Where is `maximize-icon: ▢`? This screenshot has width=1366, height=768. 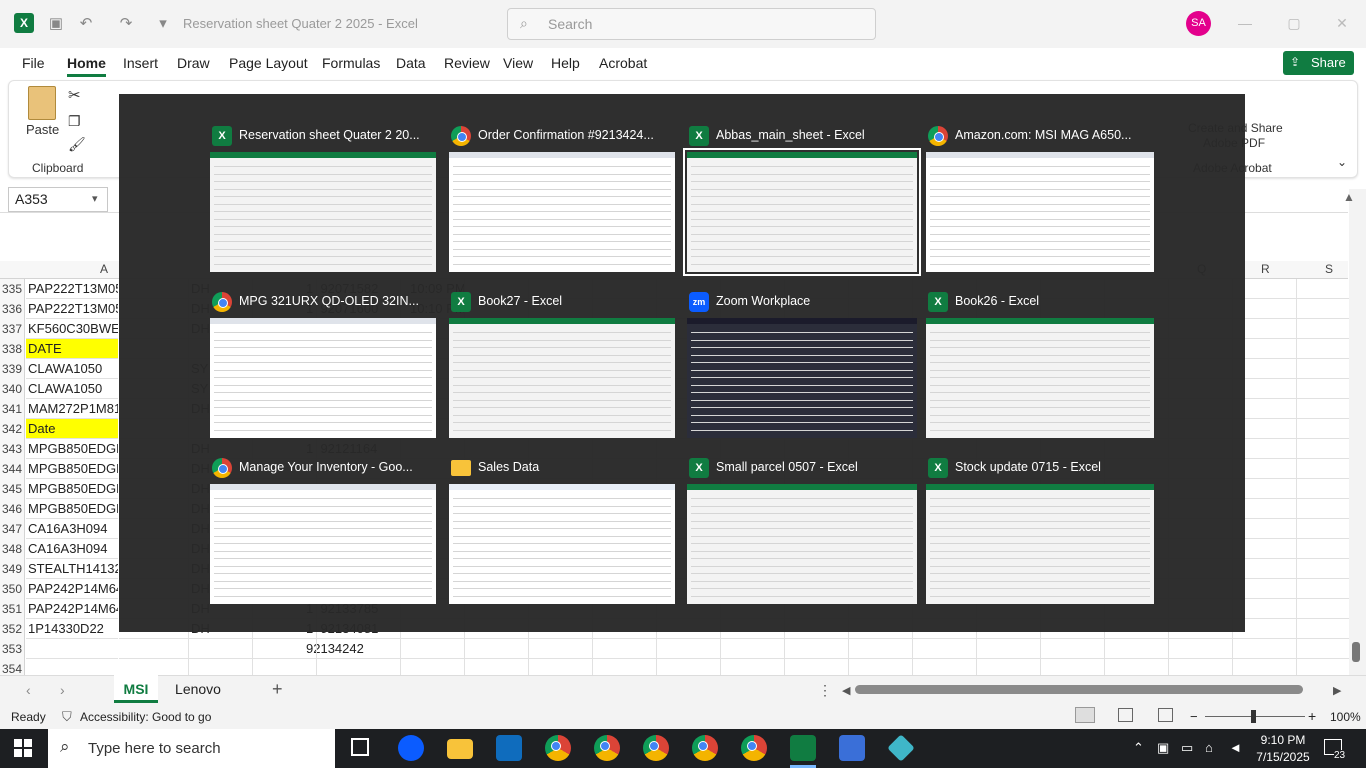
maximize-icon: ▢ is located at coordinates (1294, 23).